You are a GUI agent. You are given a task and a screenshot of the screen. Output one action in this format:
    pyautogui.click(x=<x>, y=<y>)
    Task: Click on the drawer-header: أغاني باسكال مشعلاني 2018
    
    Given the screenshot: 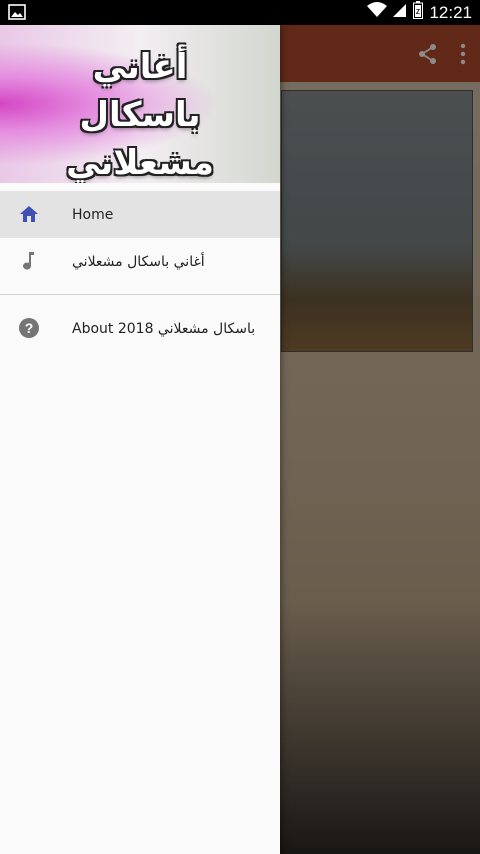 What is the action you would take?
    pyautogui.click(x=140, y=104)
    